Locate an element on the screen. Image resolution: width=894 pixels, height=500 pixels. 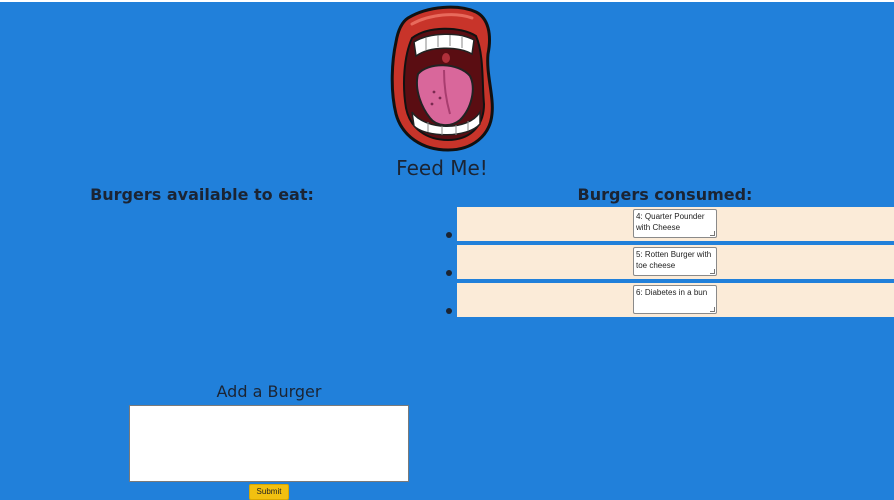
consumed-burger-textarea: 4: Quarter Pounder with Cheese is located at coordinates (675, 223).